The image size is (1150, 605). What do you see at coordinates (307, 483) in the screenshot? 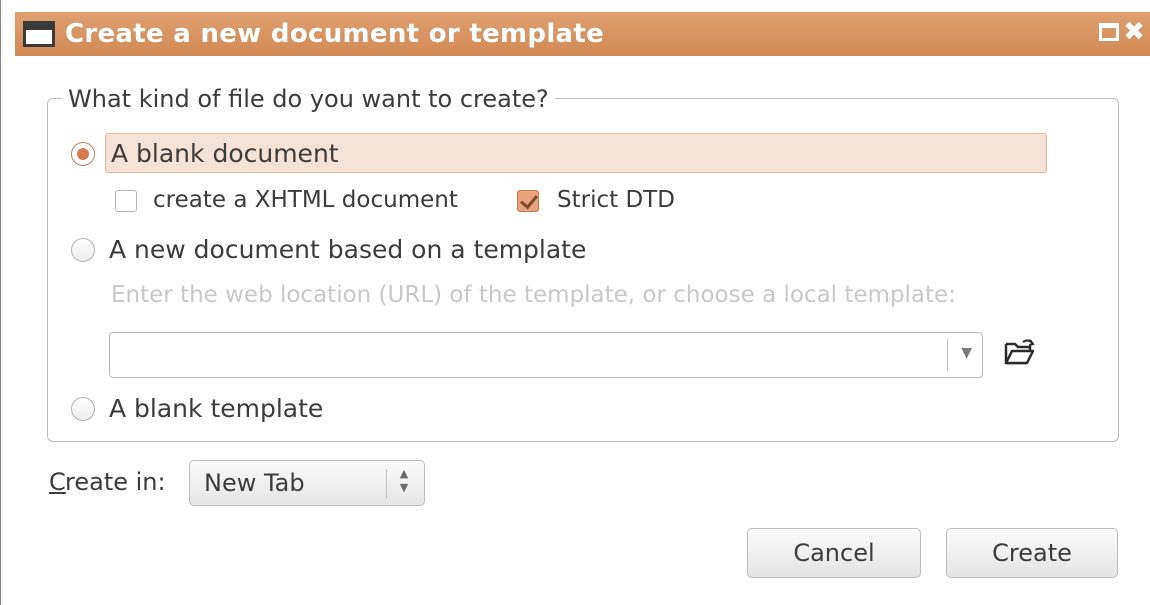
I see `create-in-select: New Tab ▲ ▼` at bounding box center [307, 483].